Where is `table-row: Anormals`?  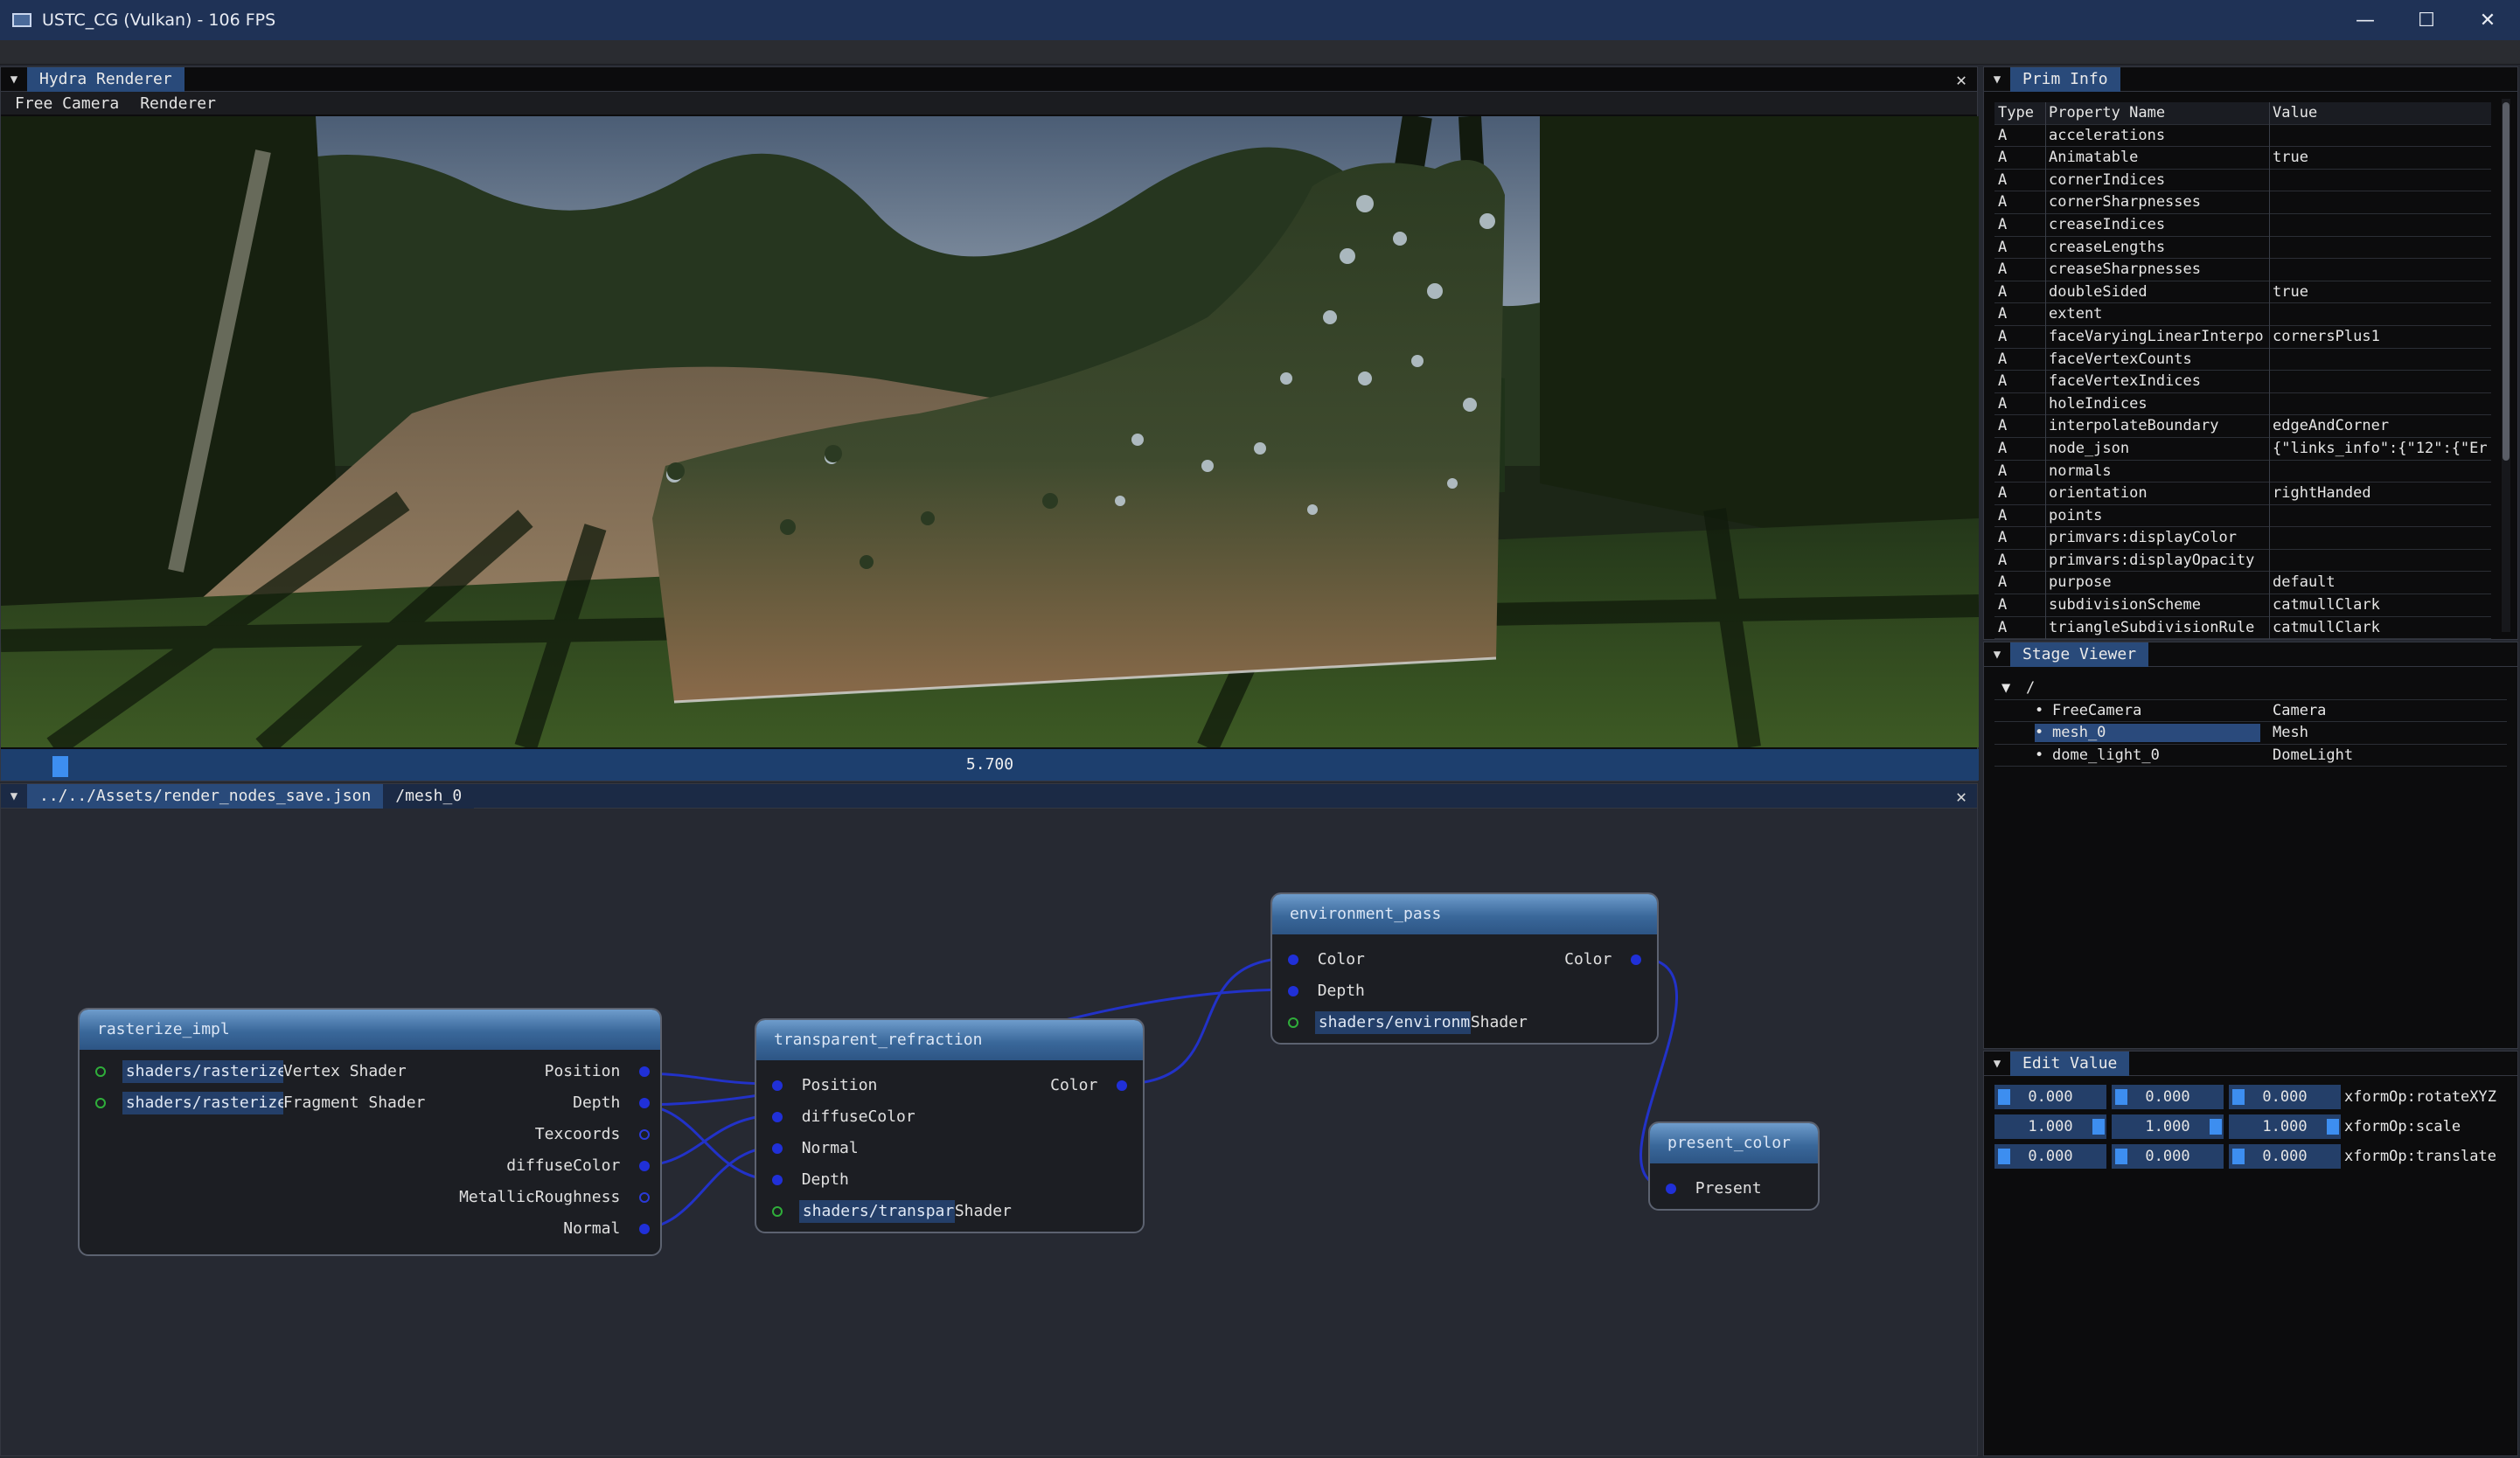
table-row: Anormals is located at coordinates (2242, 472).